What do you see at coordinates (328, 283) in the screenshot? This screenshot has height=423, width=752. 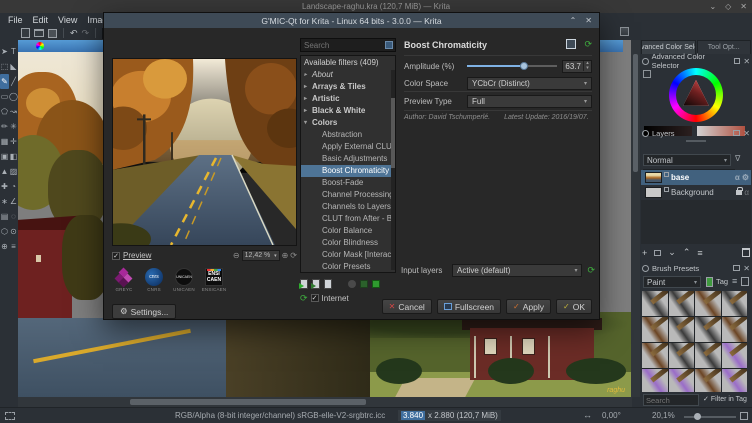 I see `remove-fave-icon` at bounding box center [328, 283].